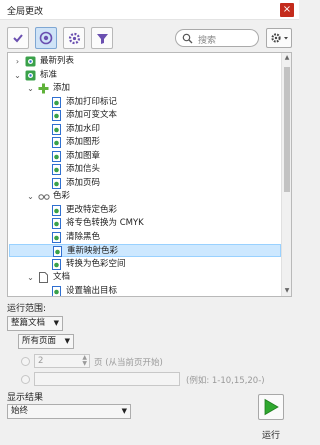  Describe the element at coordinates (83, 128) in the screenshot. I see `tree-row-label: 添加水印` at that location.